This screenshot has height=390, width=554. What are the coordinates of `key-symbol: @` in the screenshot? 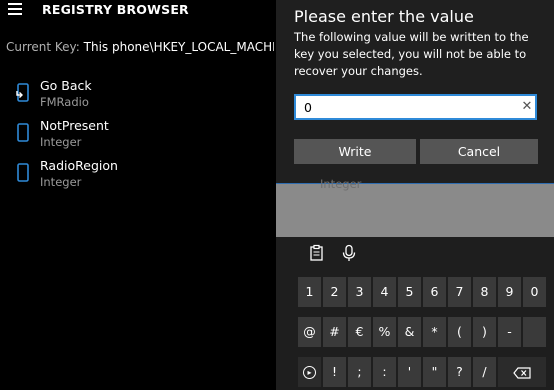 It's located at (309, 332).